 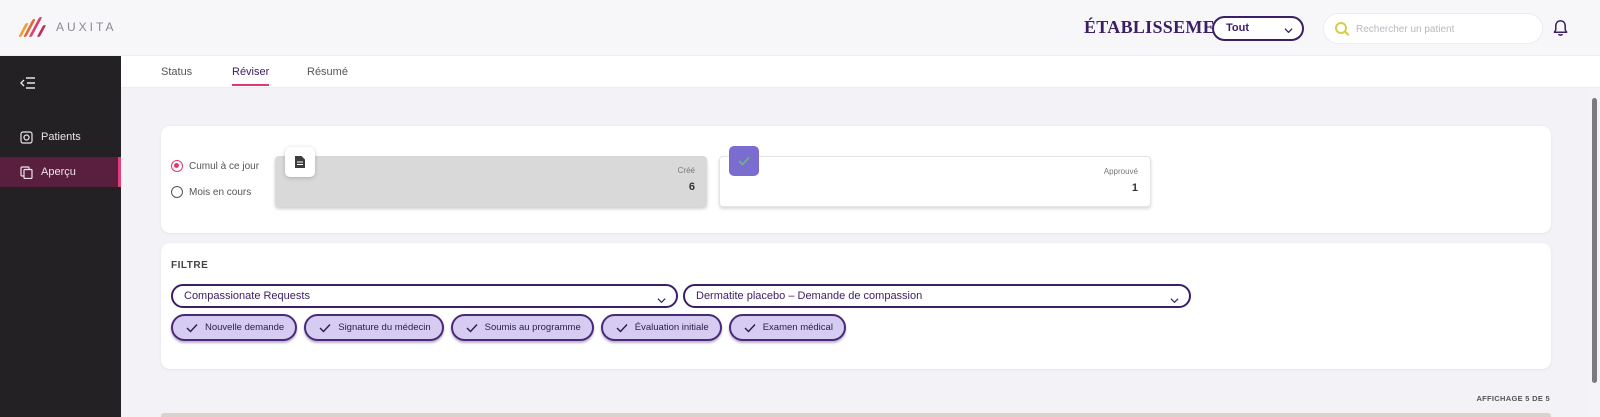 What do you see at coordinates (32, 27) in the screenshot?
I see `logo-icon` at bounding box center [32, 27].